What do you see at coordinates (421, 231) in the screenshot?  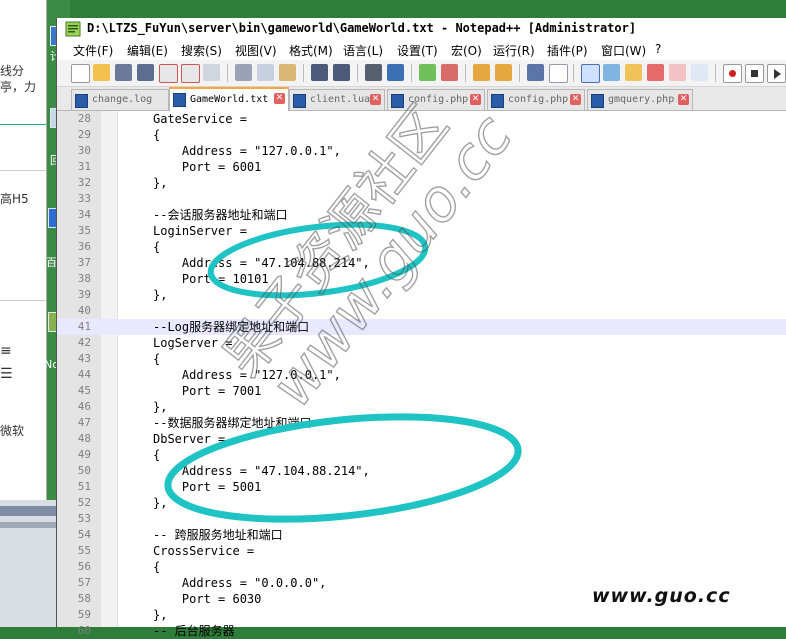 I see `code-line: 35 LoginServer =` at bounding box center [421, 231].